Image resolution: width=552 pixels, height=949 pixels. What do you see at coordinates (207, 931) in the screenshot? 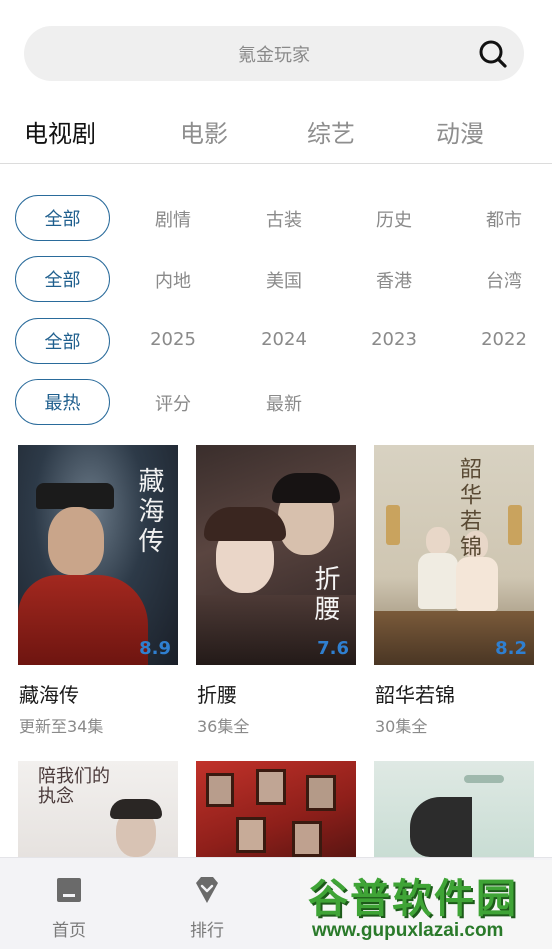
I see `nav-rank-label: 排行` at bounding box center [207, 931].